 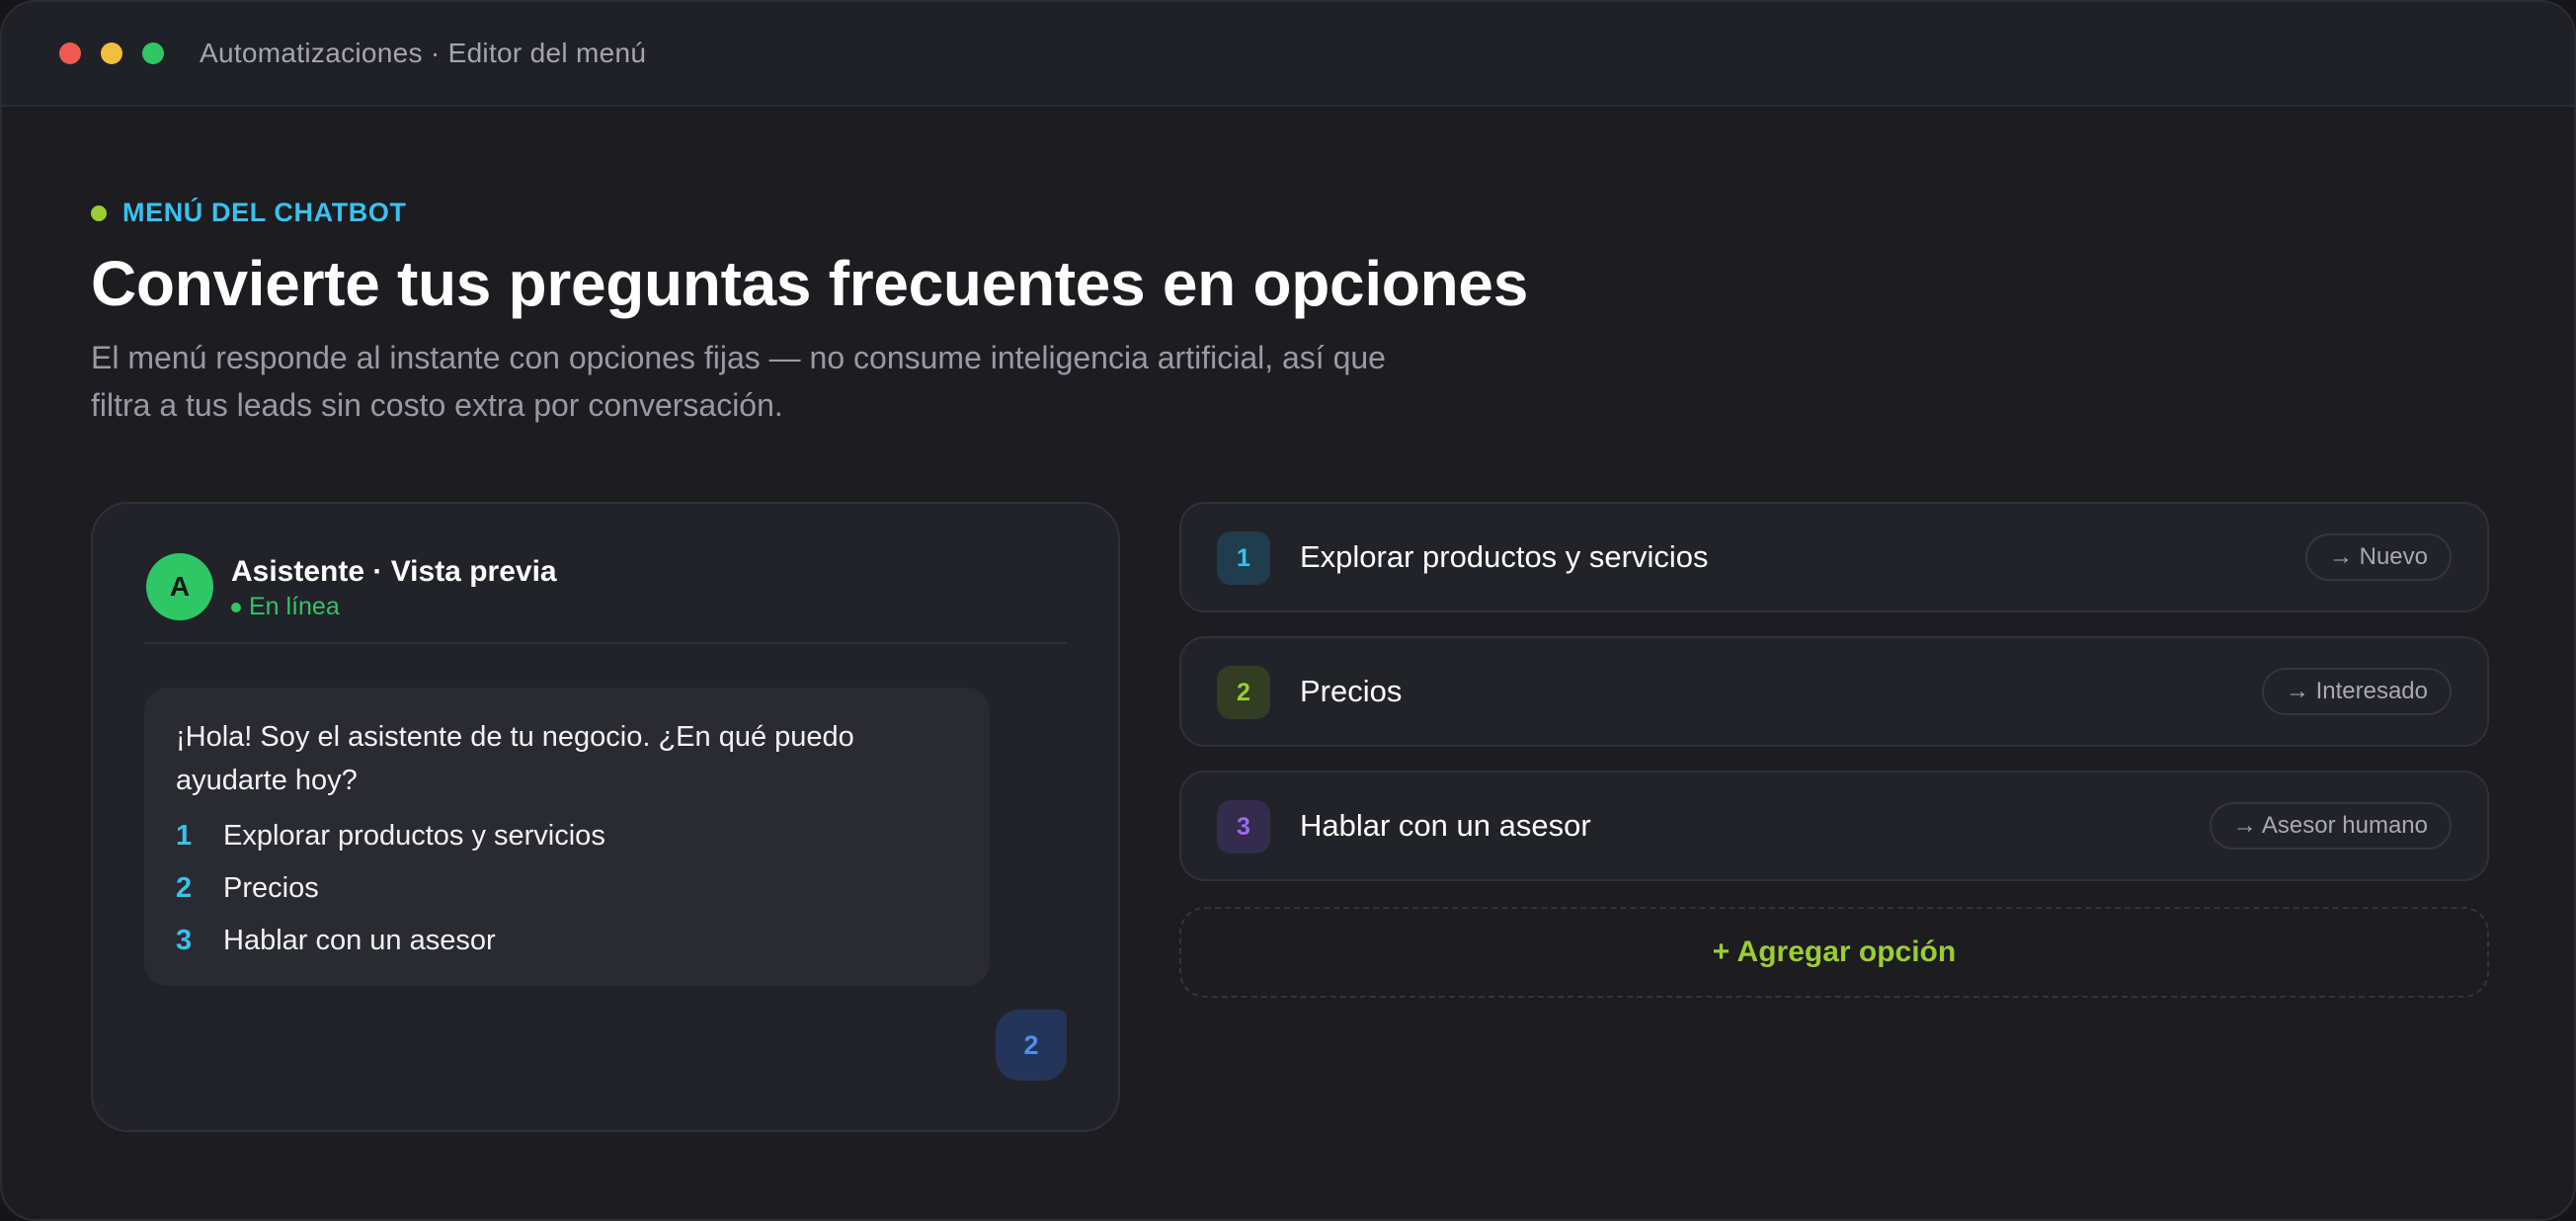 What do you see at coordinates (264, 212) in the screenshot?
I see `eyebrow-label: MENÚ DEL CHATBOT` at bounding box center [264, 212].